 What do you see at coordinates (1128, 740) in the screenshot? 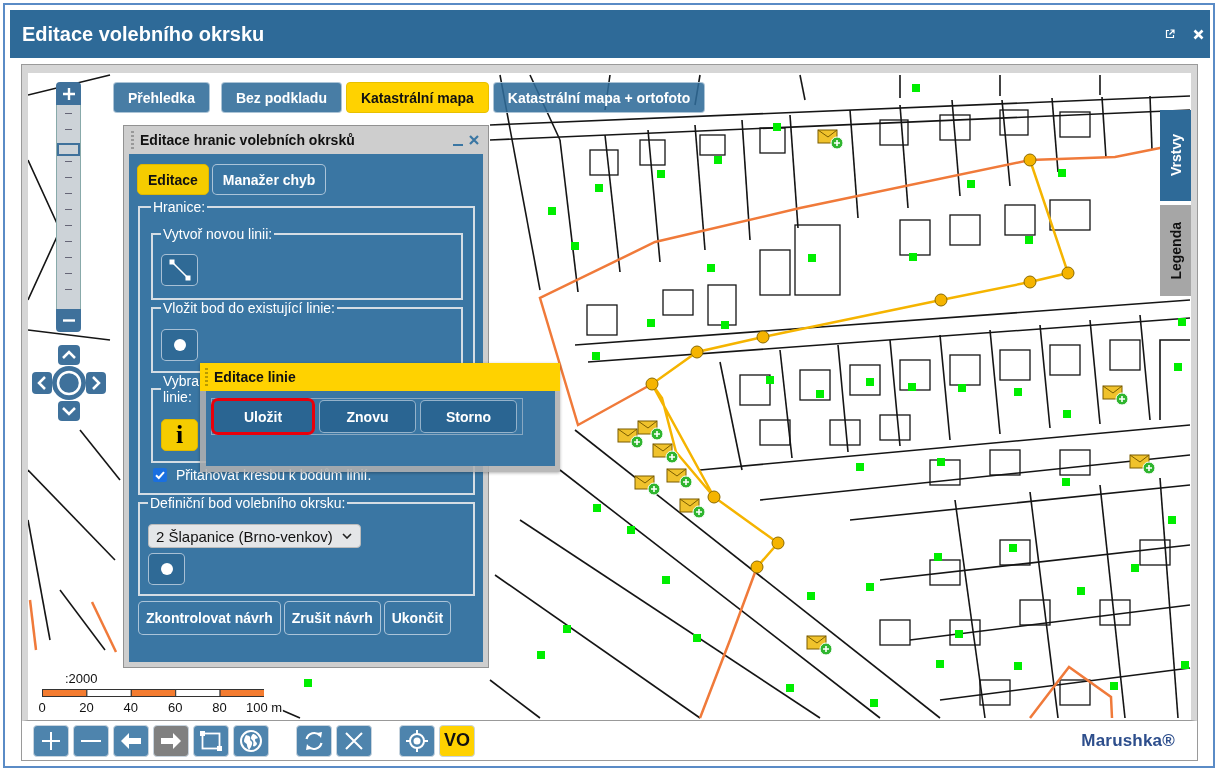
I see `brand-name: Marushka®` at bounding box center [1128, 740].